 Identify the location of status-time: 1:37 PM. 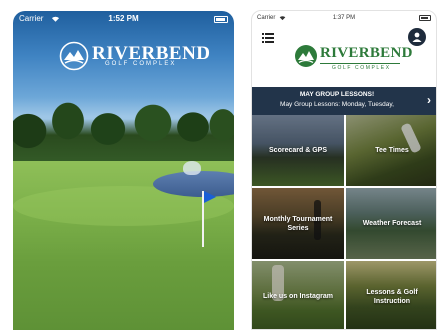
(344, 18).